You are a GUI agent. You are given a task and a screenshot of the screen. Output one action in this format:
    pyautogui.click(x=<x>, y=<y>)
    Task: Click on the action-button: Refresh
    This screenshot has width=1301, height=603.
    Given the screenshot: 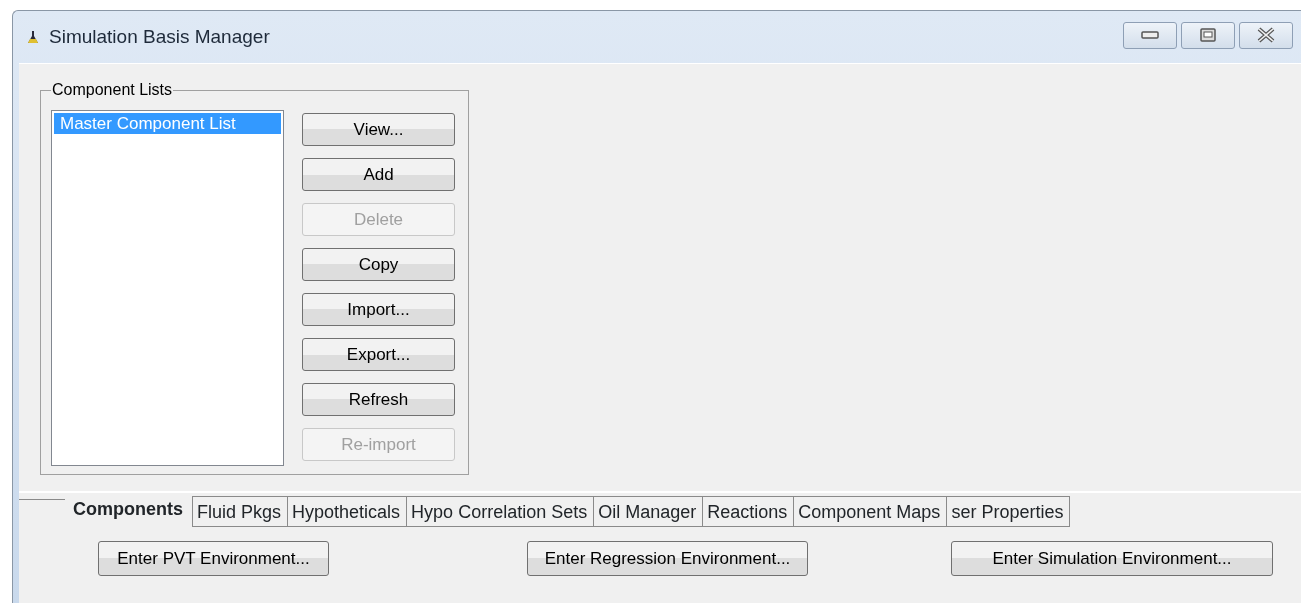 What is the action you would take?
    pyautogui.click(x=378, y=399)
    